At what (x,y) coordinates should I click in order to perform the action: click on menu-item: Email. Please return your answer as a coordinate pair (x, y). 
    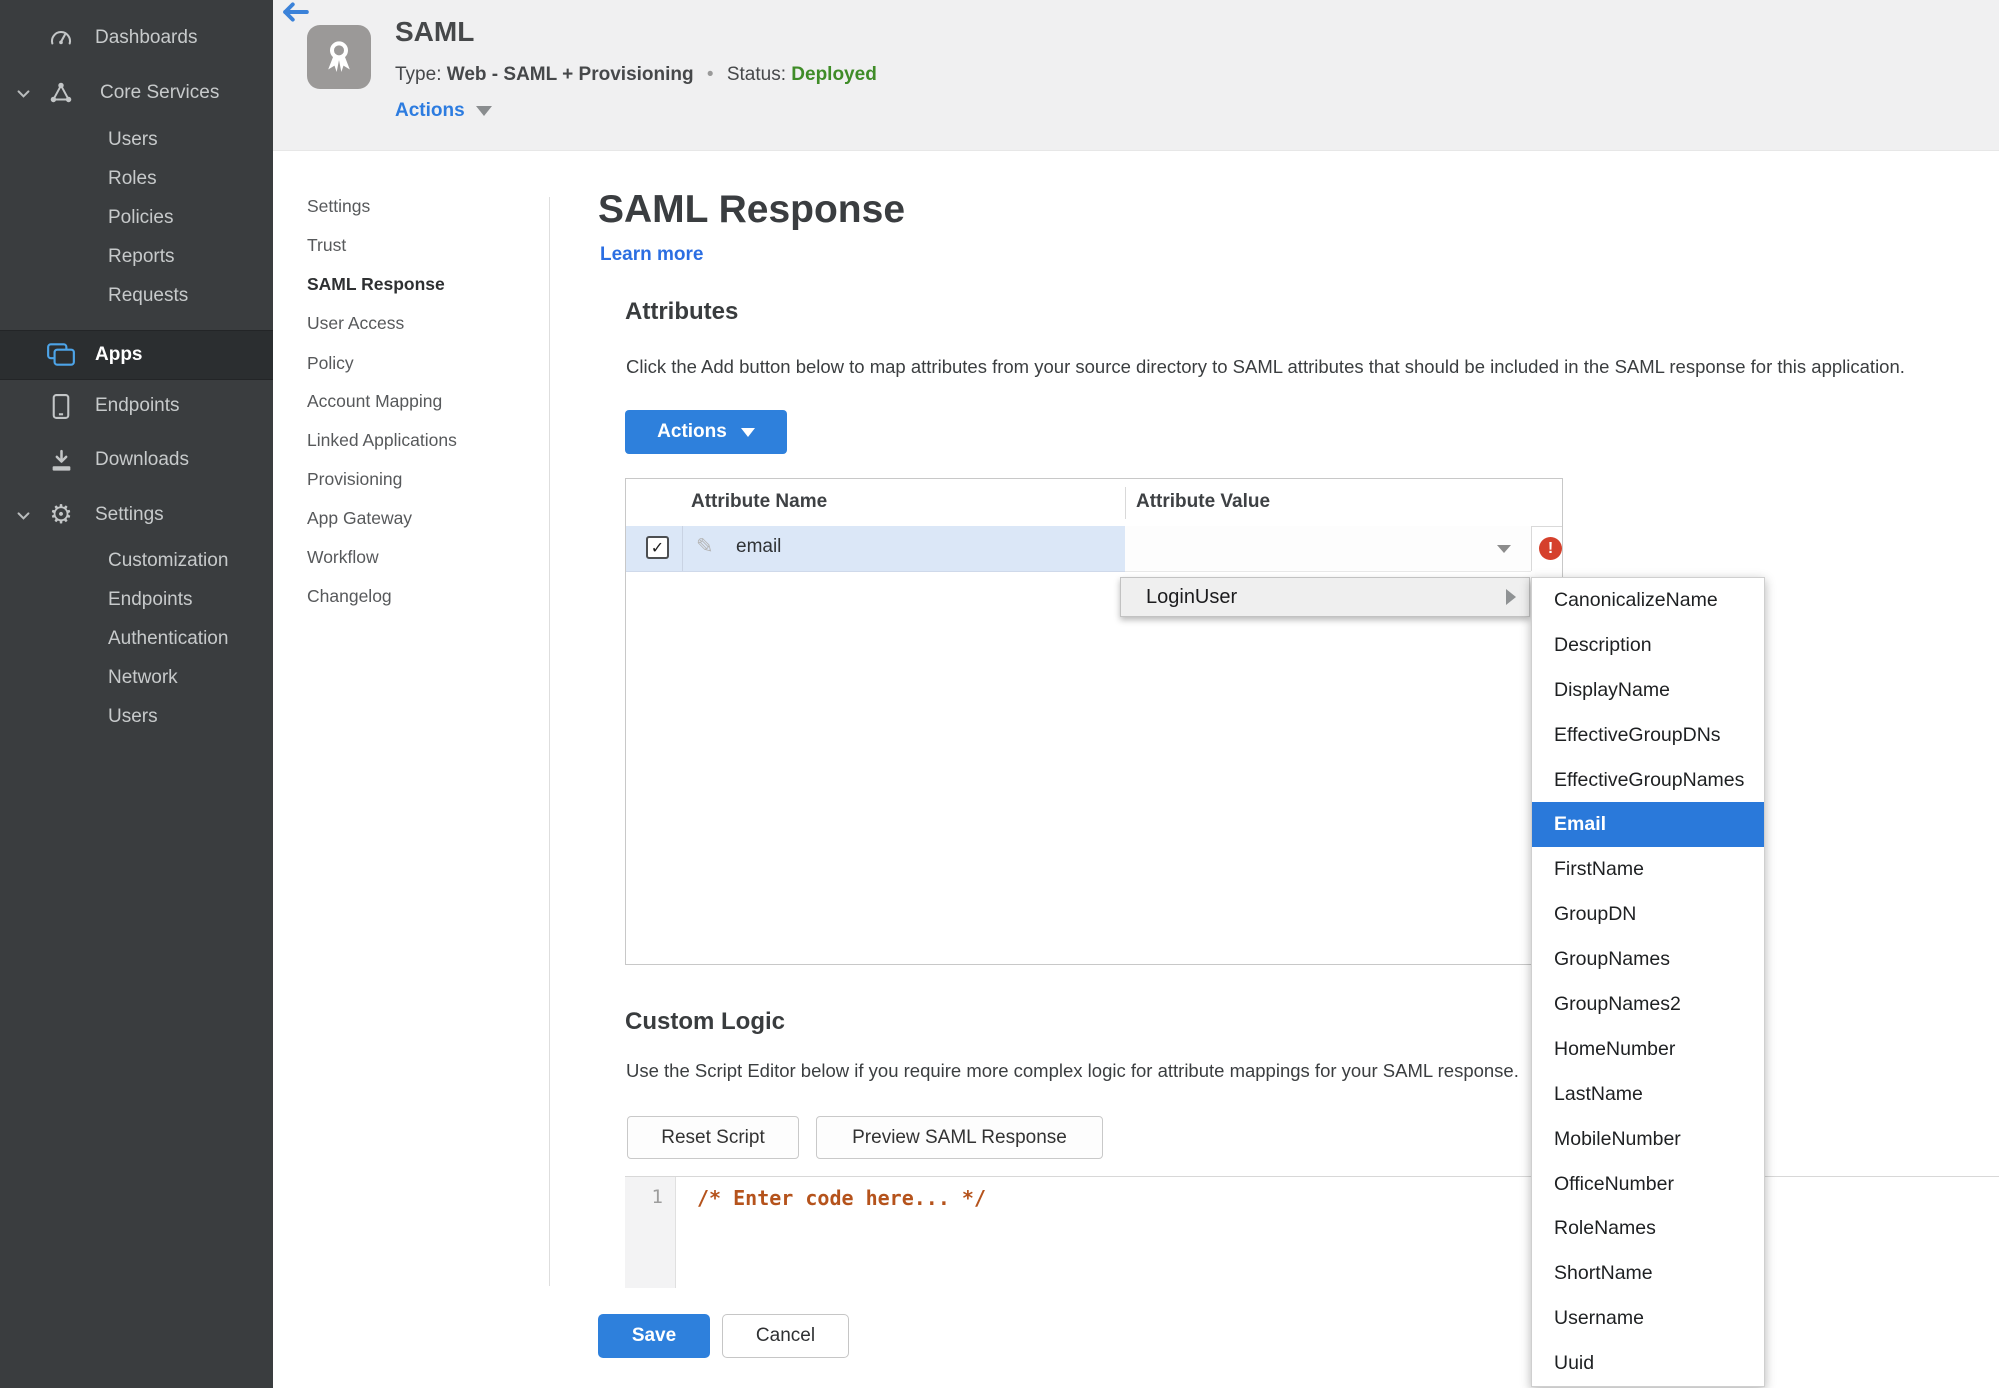
    Looking at the image, I should click on (1648, 825).